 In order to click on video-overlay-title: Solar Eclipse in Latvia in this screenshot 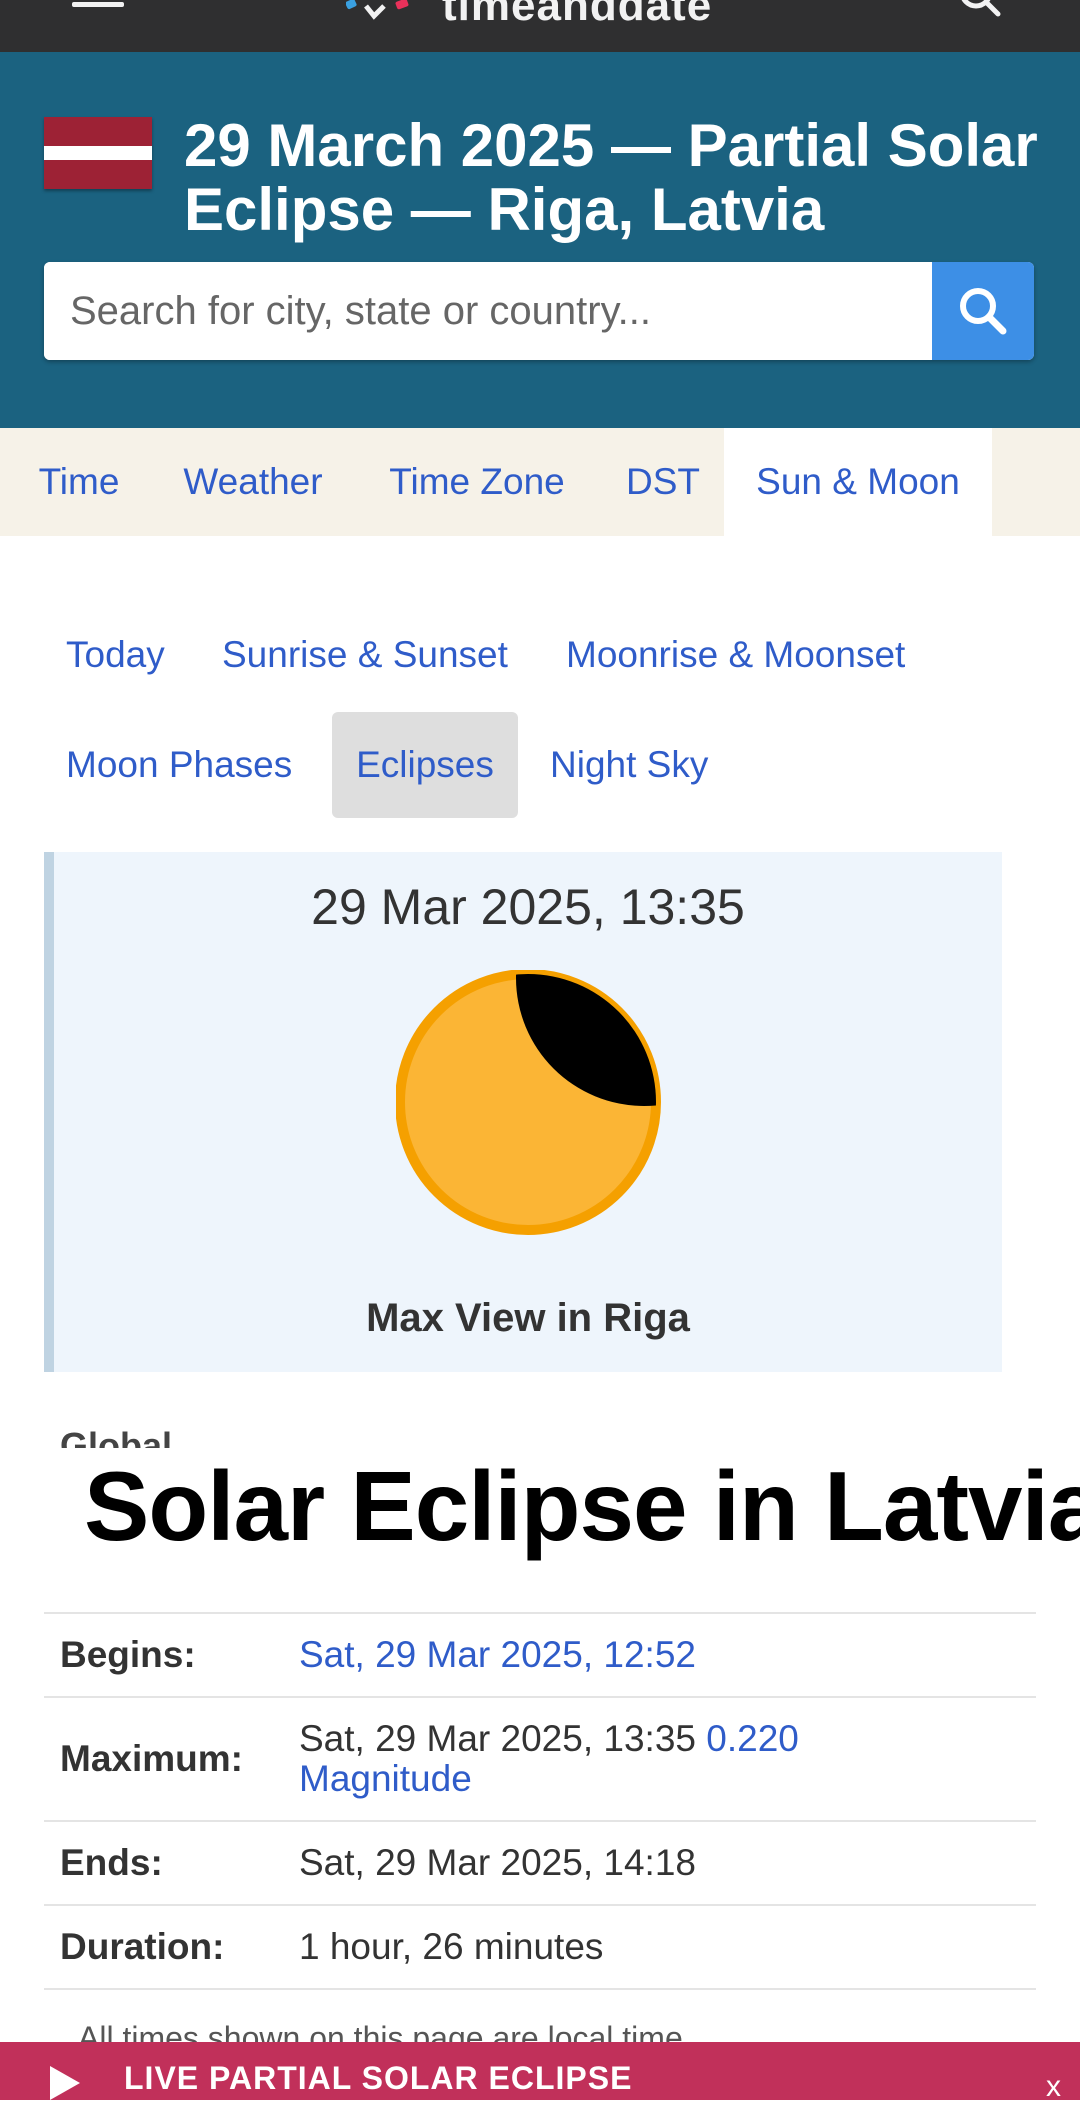, I will do `click(582, 1506)`.